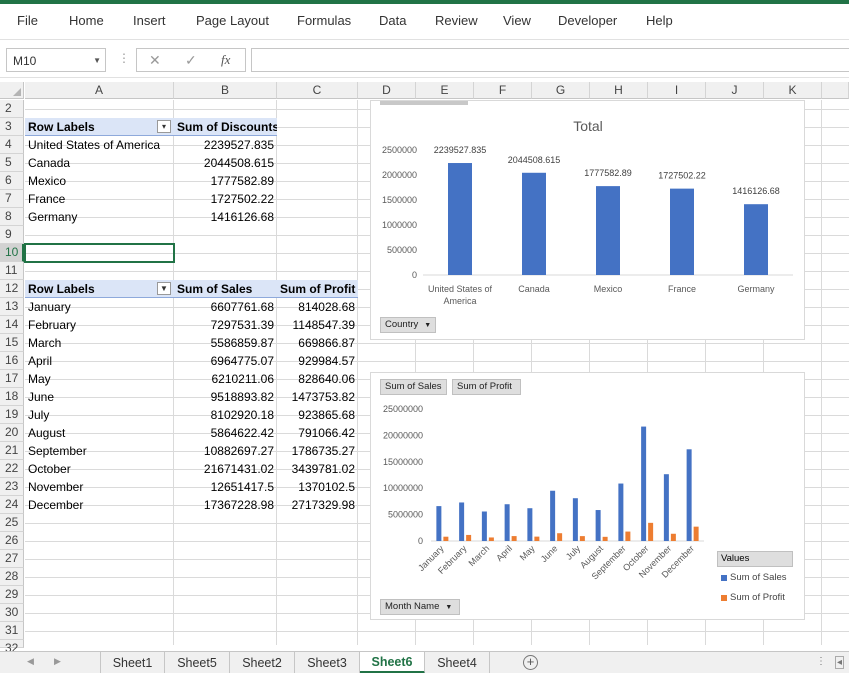 Image resolution: width=849 pixels, height=673 pixels. What do you see at coordinates (225, 433) in the screenshot?
I see `pivot-sales-cell: 5864622.42` at bounding box center [225, 433].